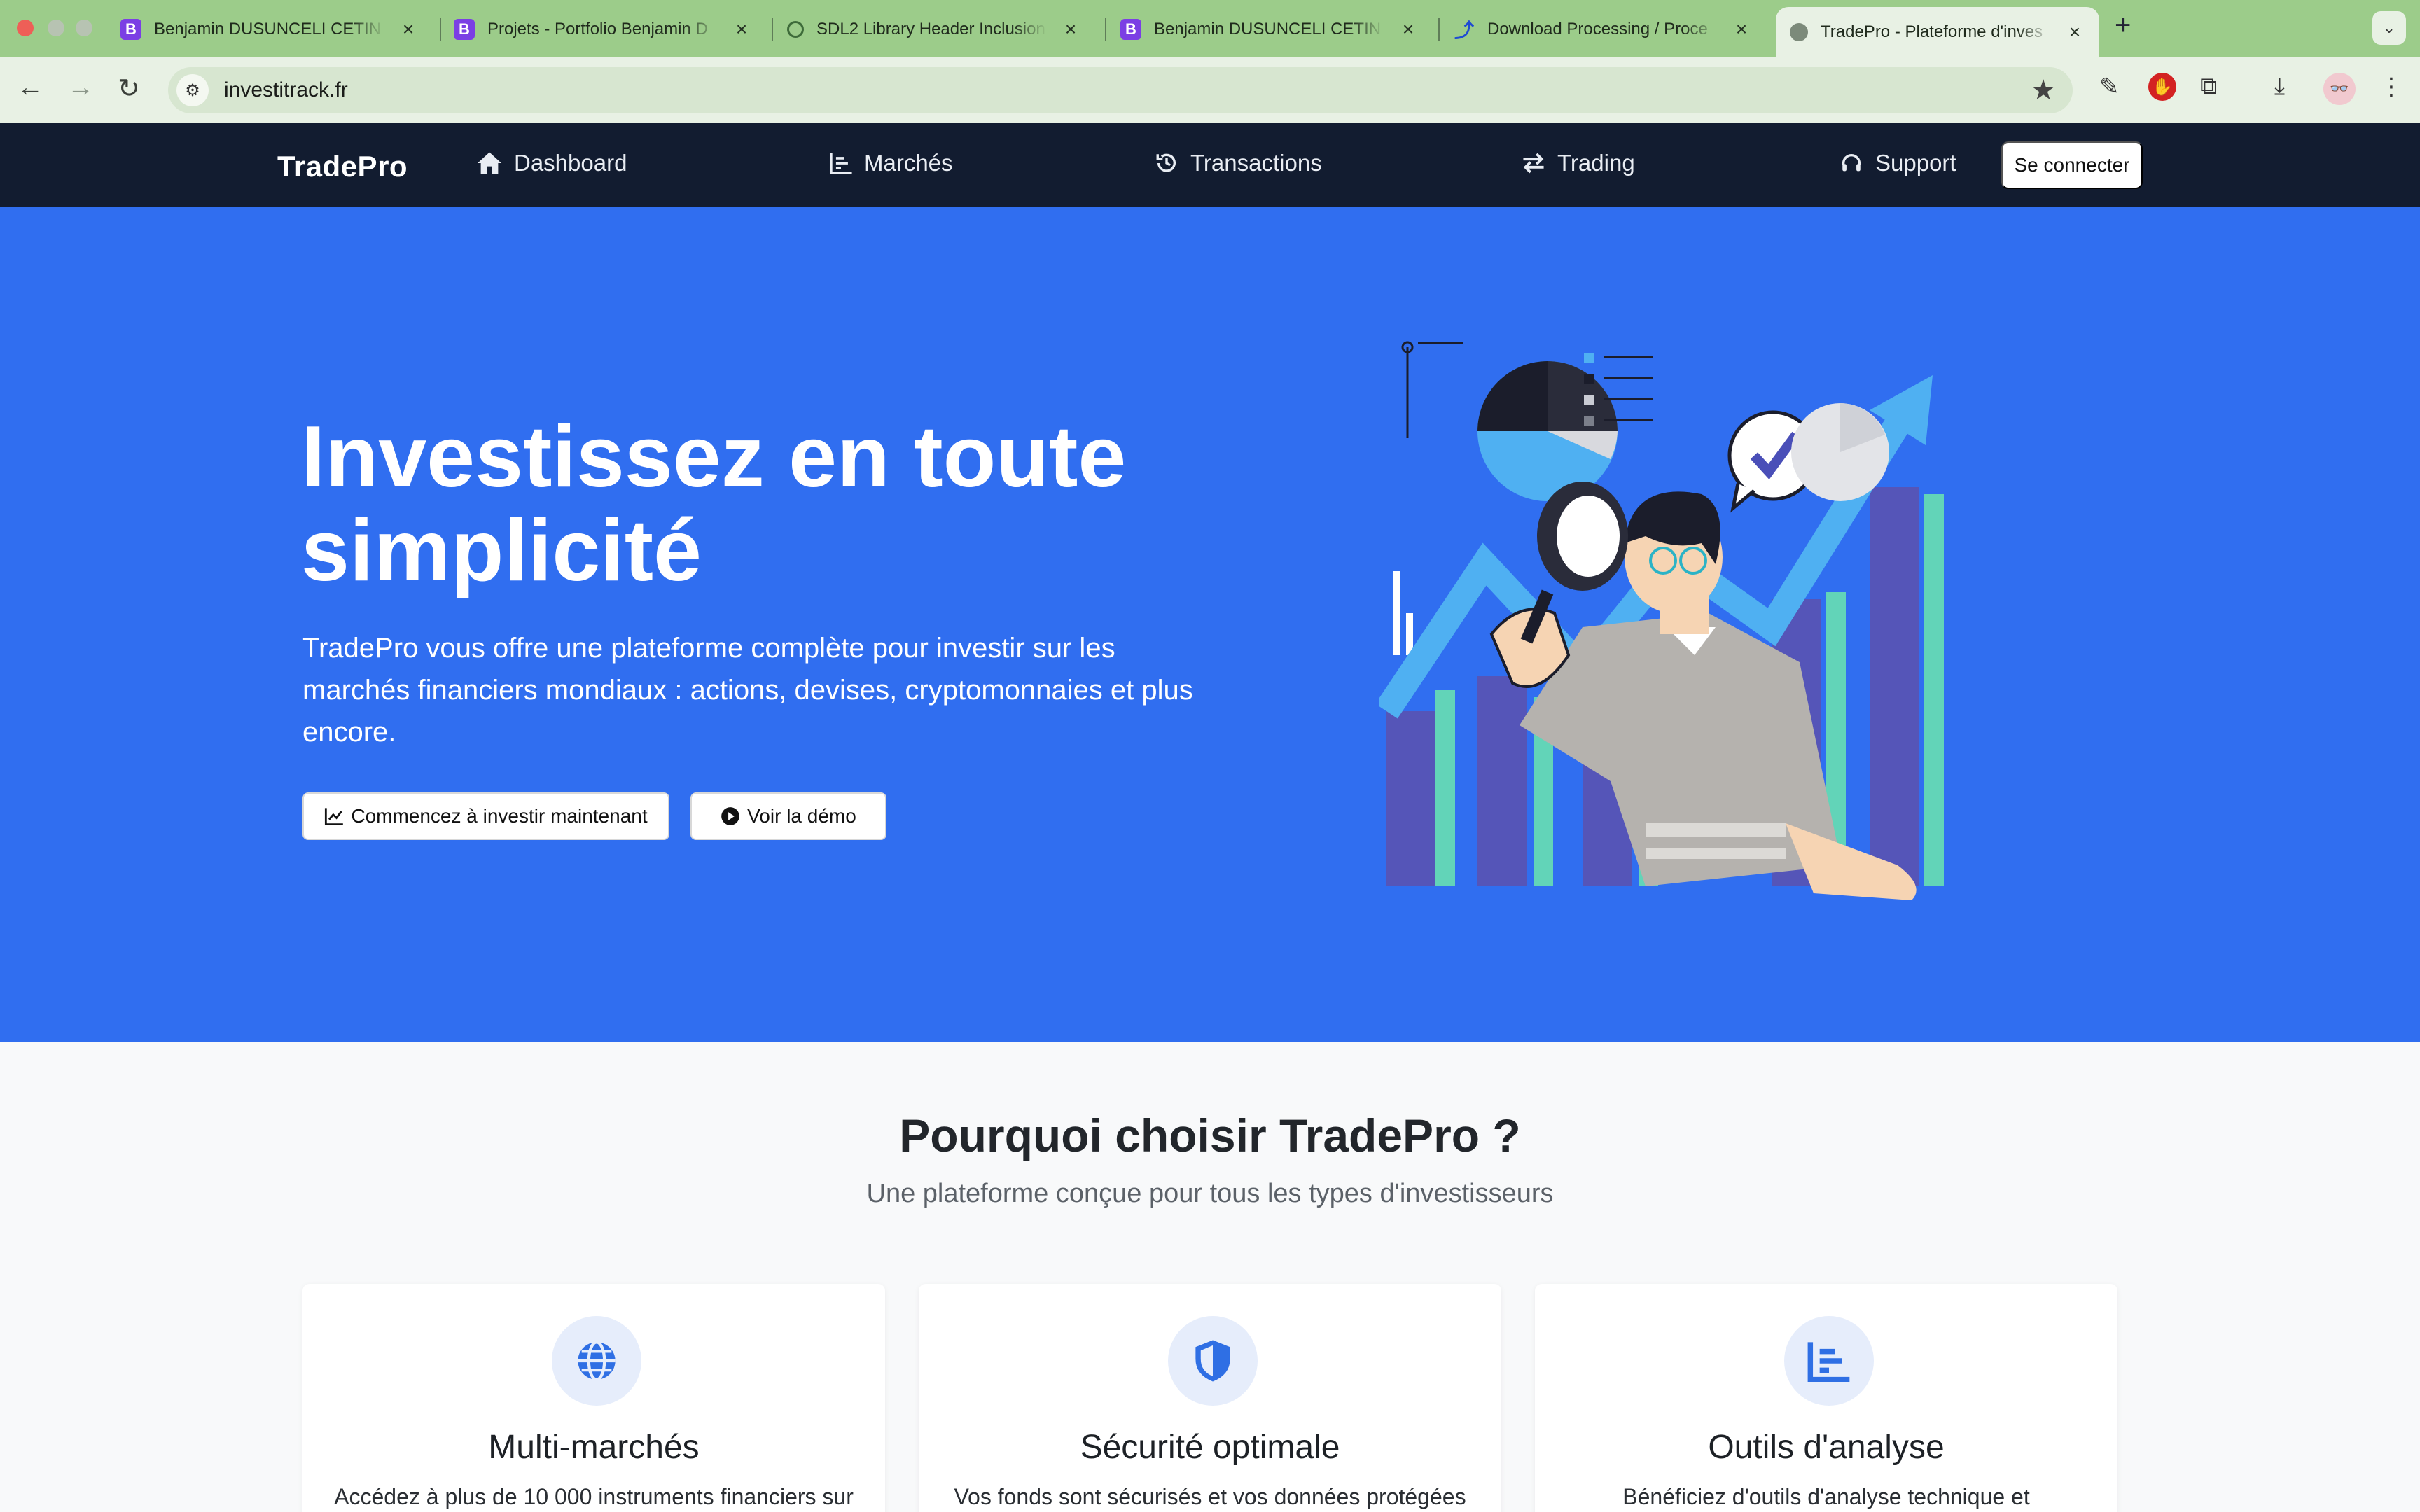 This screenshot has width=2420, height=1512. I want to click on browser-tab-active: TradePro - Plateforme d'inves ×, so click(1937, 32).